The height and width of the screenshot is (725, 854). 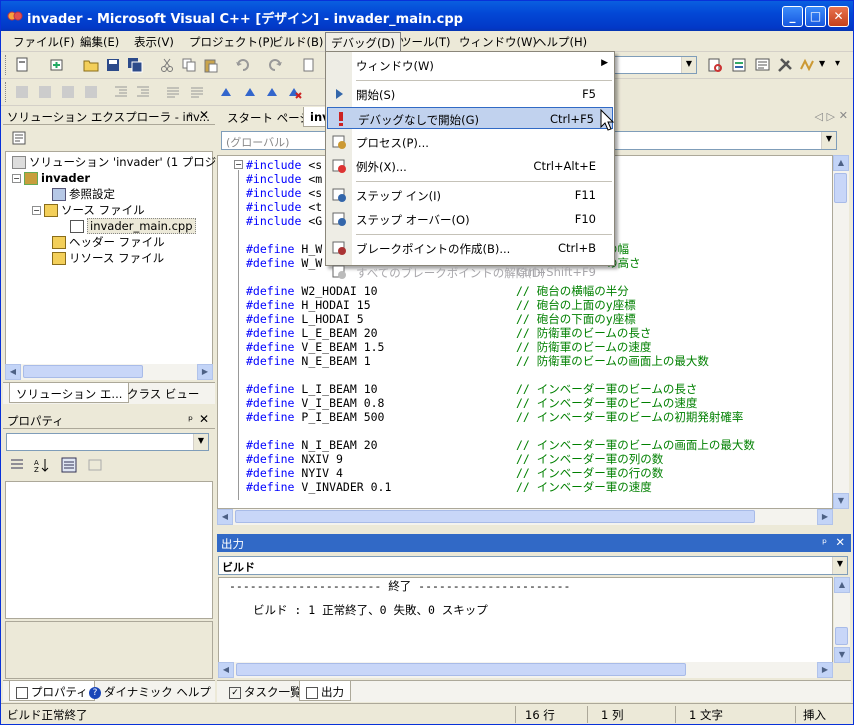 I want to click on code-line: #define H_HODAI 15 // 砲台の上面のy座標, so click(x=441, y=305).